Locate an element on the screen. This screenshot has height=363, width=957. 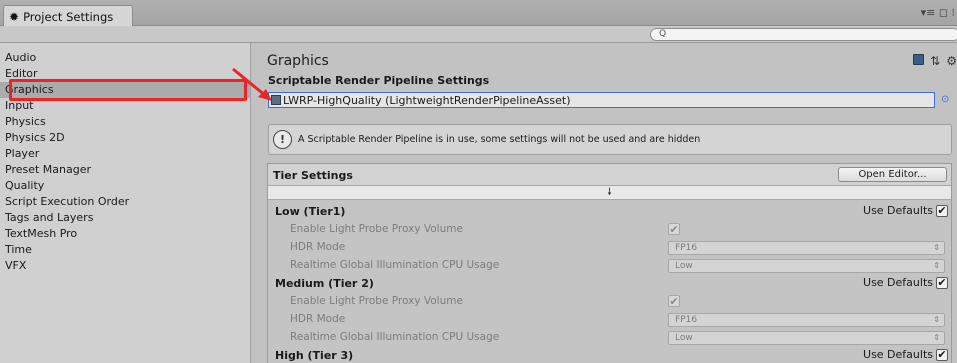
sidebar-item-script-execution-order: Script Execution Order is located at coordinates (125, 202).